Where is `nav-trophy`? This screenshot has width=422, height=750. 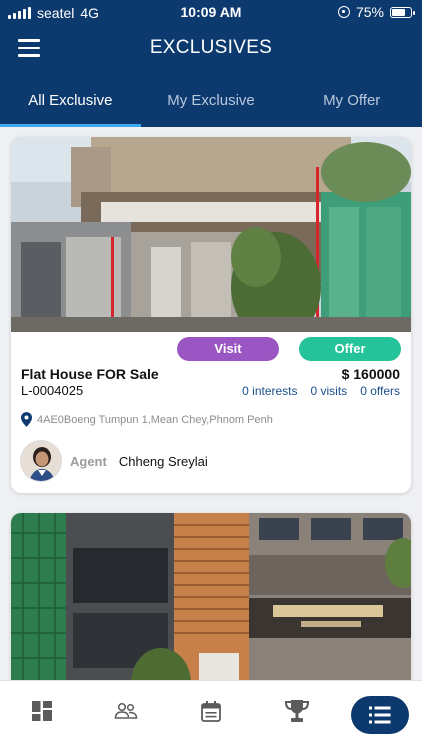 nav-trophy is located at coordinates (297, 711).